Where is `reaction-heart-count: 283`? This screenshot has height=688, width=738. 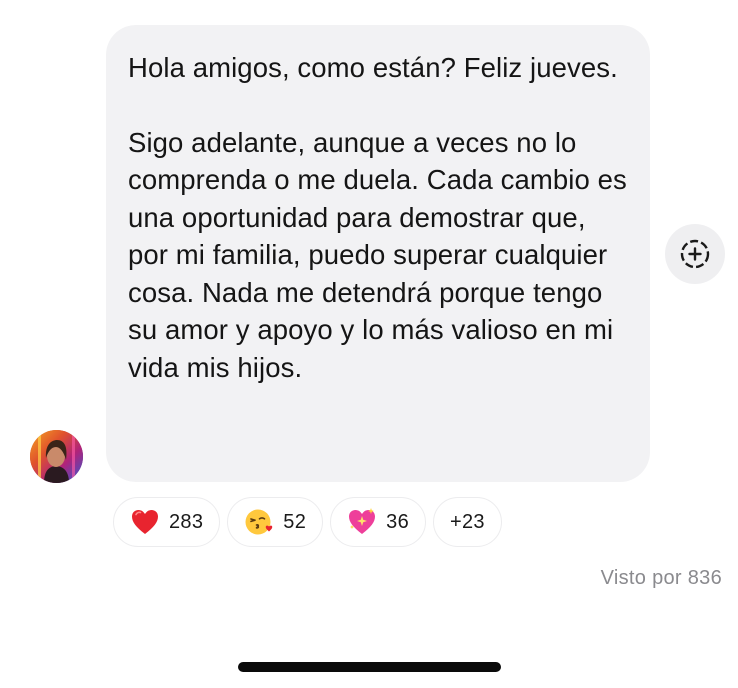
reaction-heart-count: 283 is located at coordinates (186, 521).